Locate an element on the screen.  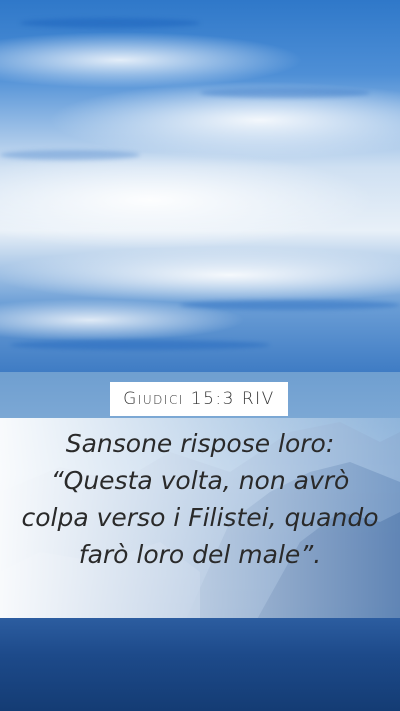
reference-text: Giudici 15:3 RIV is located at coordinates (199, 399).